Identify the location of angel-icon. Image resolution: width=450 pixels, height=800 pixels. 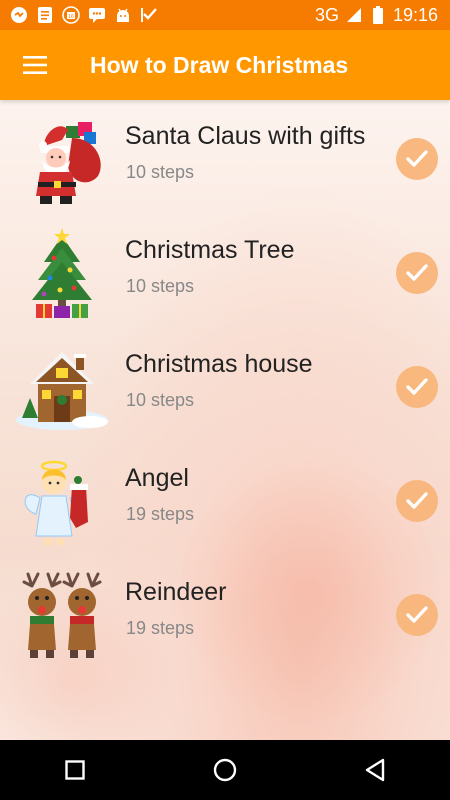
(56, 503).